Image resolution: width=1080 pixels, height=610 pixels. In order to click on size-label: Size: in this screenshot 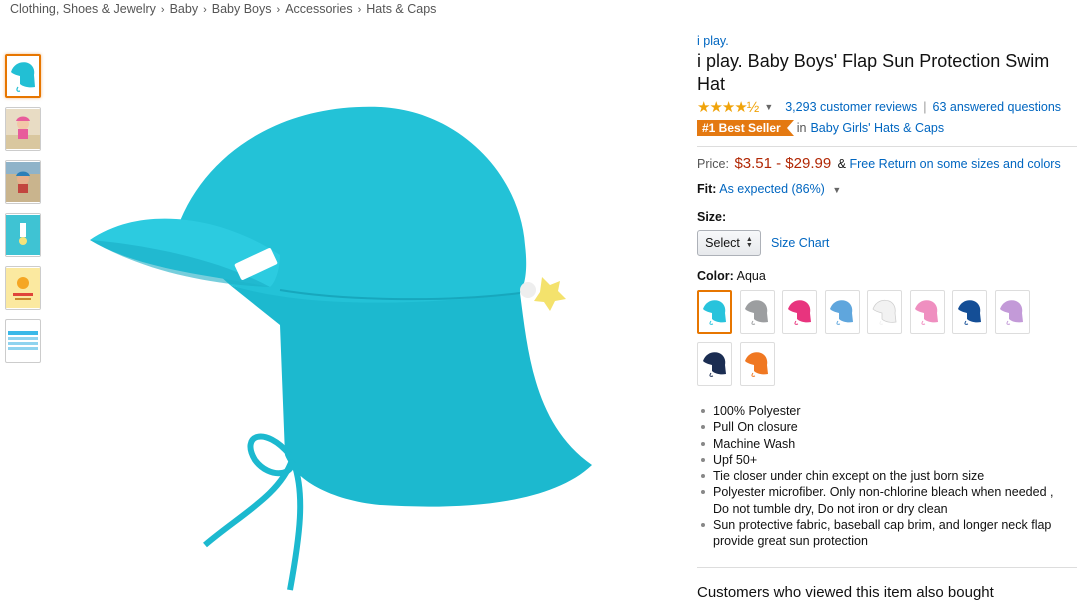, I will do `click(712, 217)`.